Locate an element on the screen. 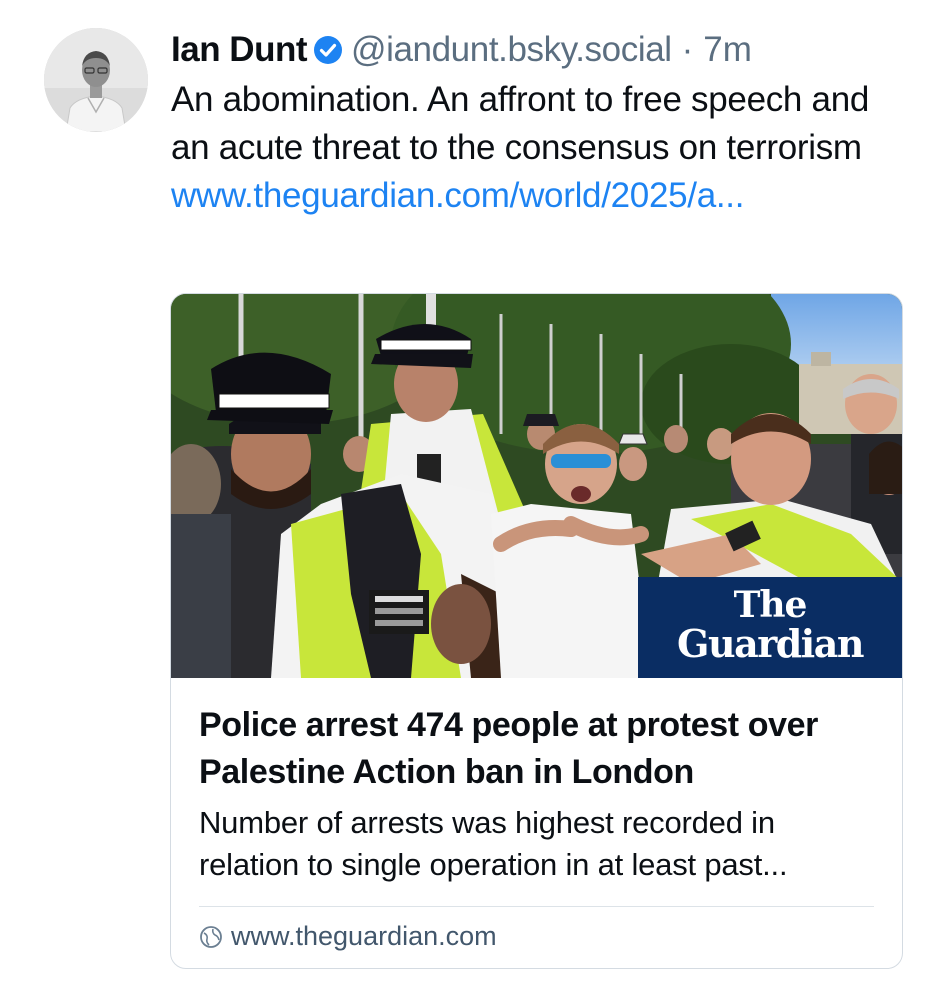  verified-badge-icon is located at coordinates (328, 50).